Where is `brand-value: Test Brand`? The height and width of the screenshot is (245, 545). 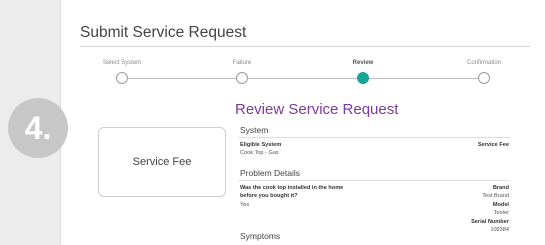 brand-value: Test Brand is located at coordinates (495, 196).